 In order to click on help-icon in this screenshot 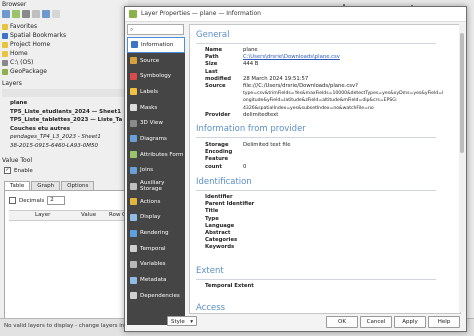, I will do `click(56, 14)`.